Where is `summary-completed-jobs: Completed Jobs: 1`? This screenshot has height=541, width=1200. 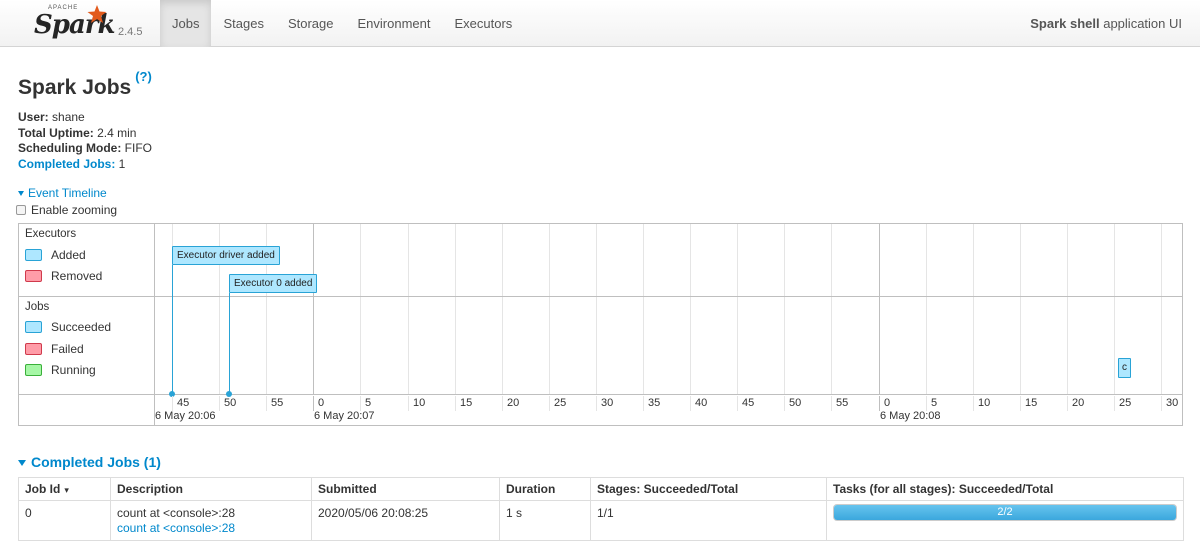 summary-completed-jobs: Completed Jobs: 1 is located at coordinates (85, 165).